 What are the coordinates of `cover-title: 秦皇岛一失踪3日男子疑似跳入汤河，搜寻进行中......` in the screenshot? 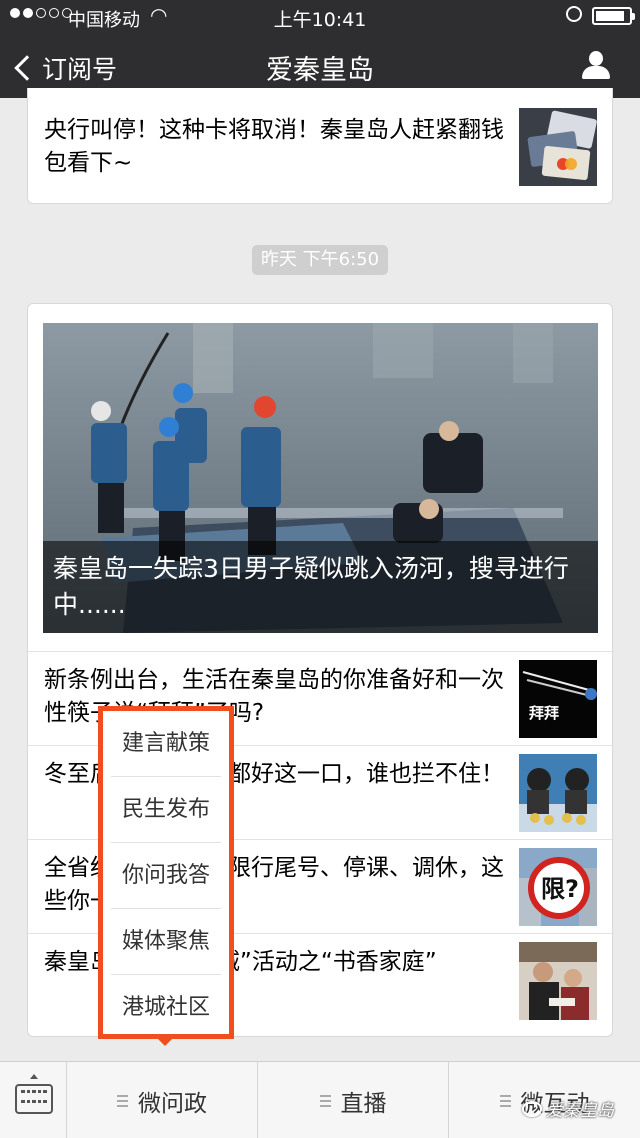 It's located at (320, 587).